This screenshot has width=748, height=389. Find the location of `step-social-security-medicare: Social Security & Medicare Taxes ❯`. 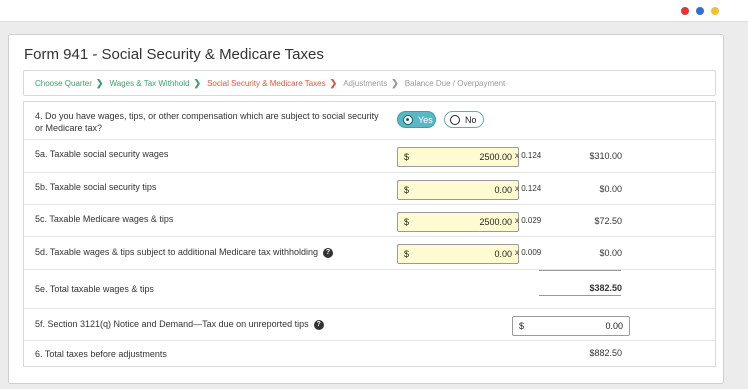

step-social-security-medicare: Social Security & Medicare Taxes ❯ is located at coordinates (275, 83).